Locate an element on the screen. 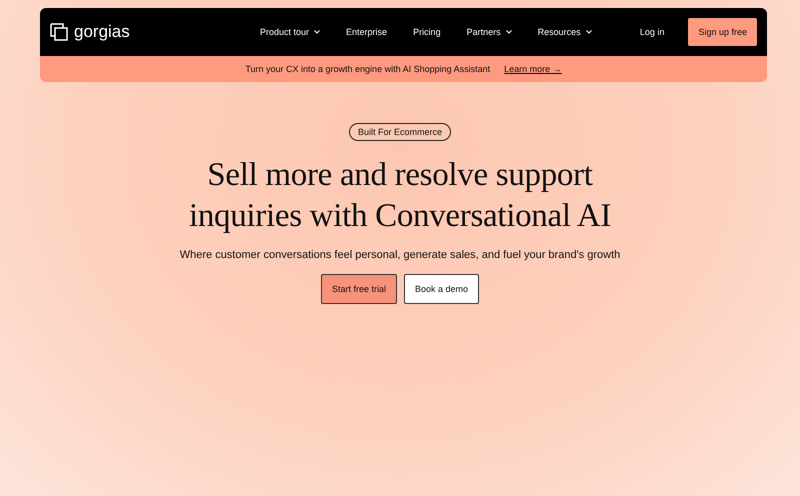 This screenshot has height=496, width=800. trial-button: Start free trial is located at coordinates (358, 289).